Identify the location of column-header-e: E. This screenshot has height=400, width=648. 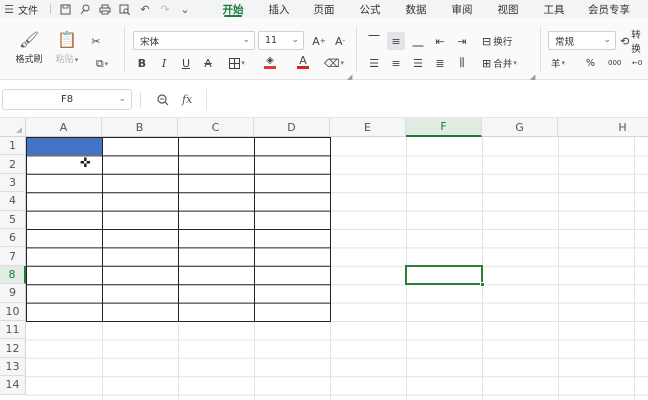
(368, 127).